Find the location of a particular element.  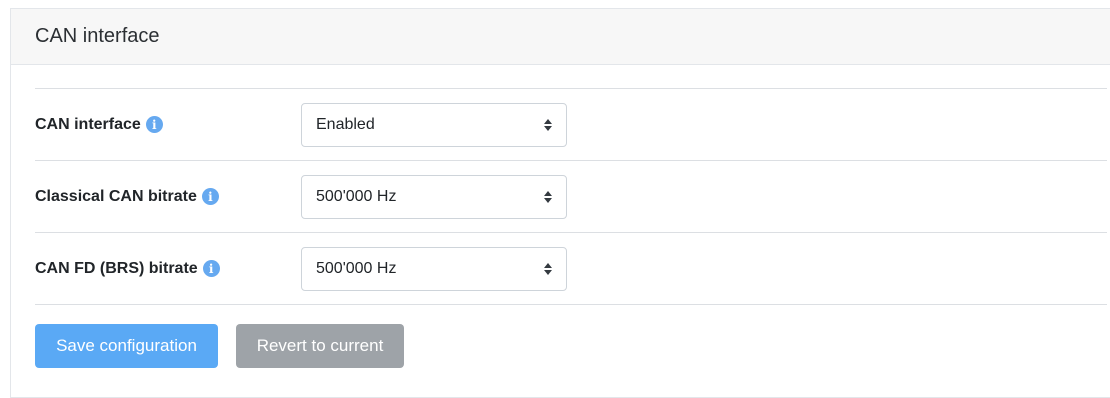

row-label: Classical CAN bitrate i is located at coordinates (168, 197).